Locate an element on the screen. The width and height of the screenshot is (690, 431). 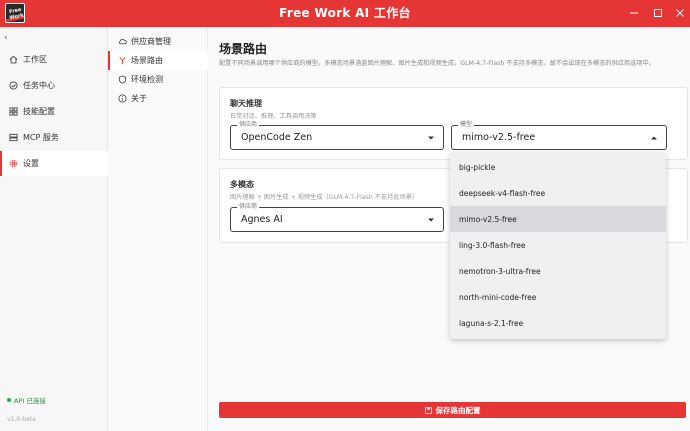
home-icon is located at coordinates (13, 60).